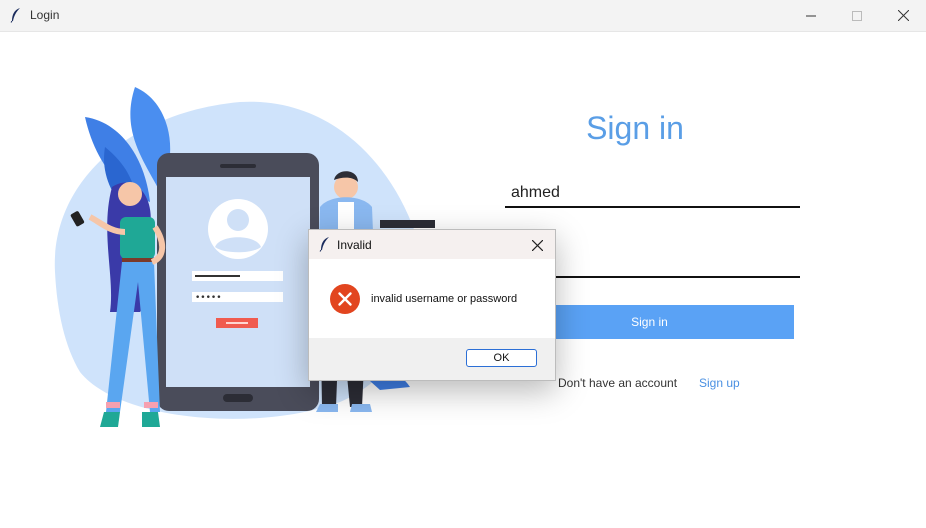 The height and width of the screenshot is (528, 926). I want to click on dialog-close-button, so click(537, 245).